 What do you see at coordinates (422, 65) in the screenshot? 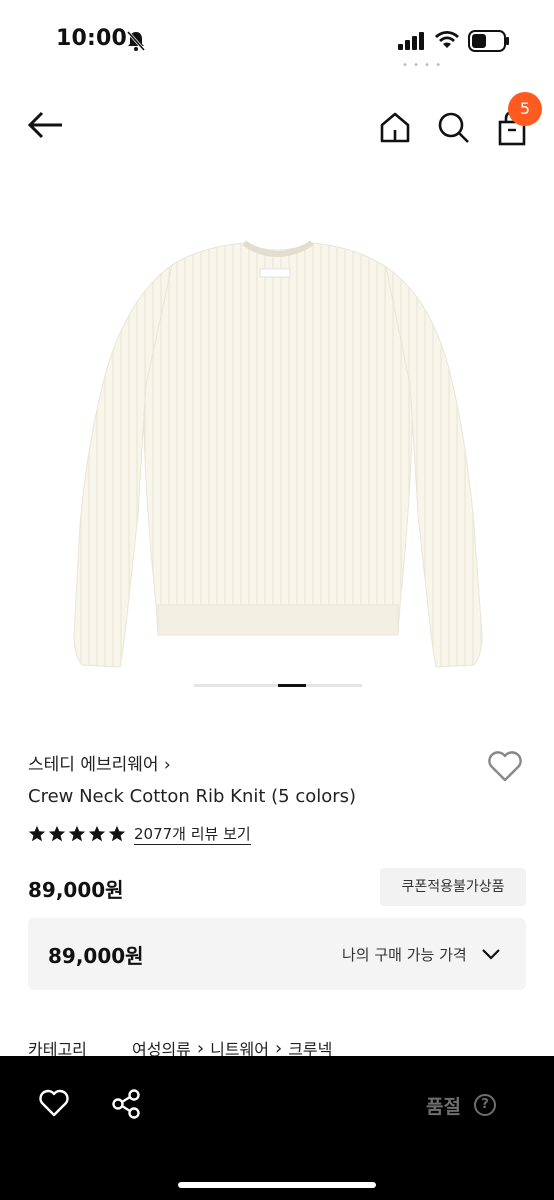
I see `status-dots: • • • •` at bounding box center [422, 65].